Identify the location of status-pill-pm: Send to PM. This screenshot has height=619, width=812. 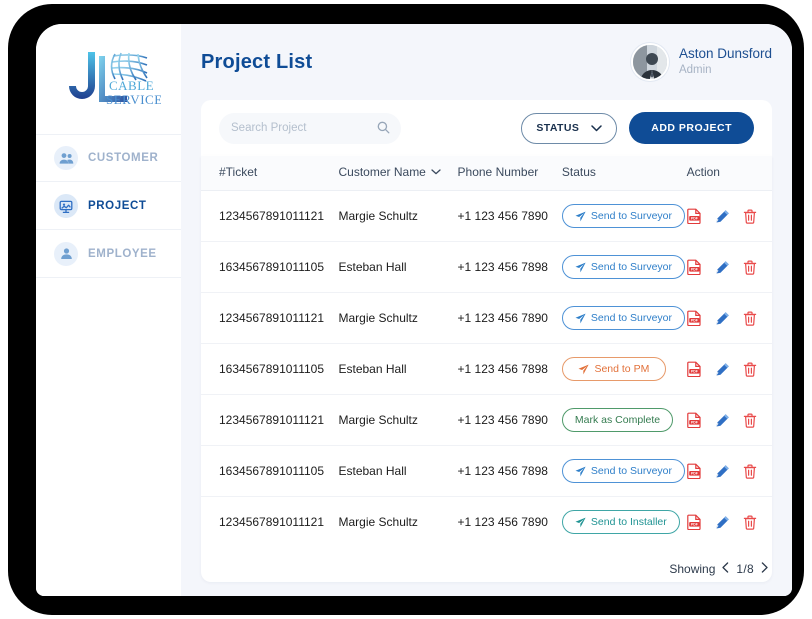
(613, 369).